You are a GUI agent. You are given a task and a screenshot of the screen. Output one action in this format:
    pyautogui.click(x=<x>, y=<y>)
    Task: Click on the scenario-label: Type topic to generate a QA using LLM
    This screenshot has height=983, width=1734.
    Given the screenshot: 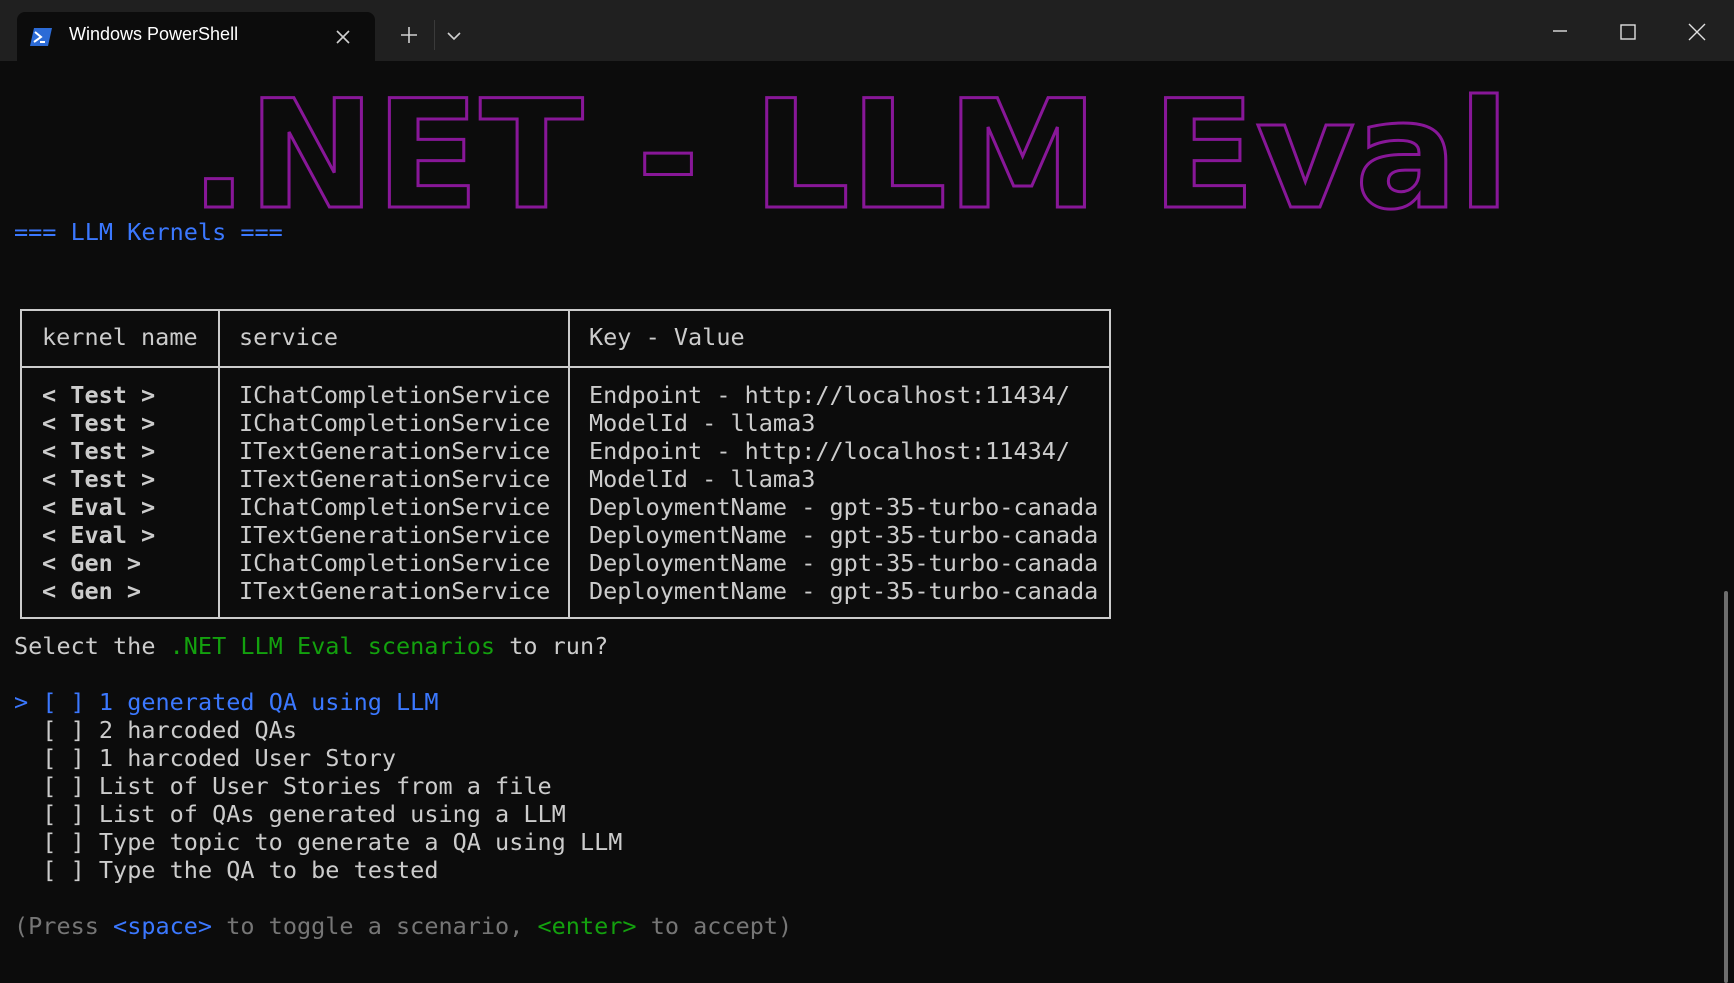 What is the action you would take?
    pyautogui.click(x=360, y=842)
    